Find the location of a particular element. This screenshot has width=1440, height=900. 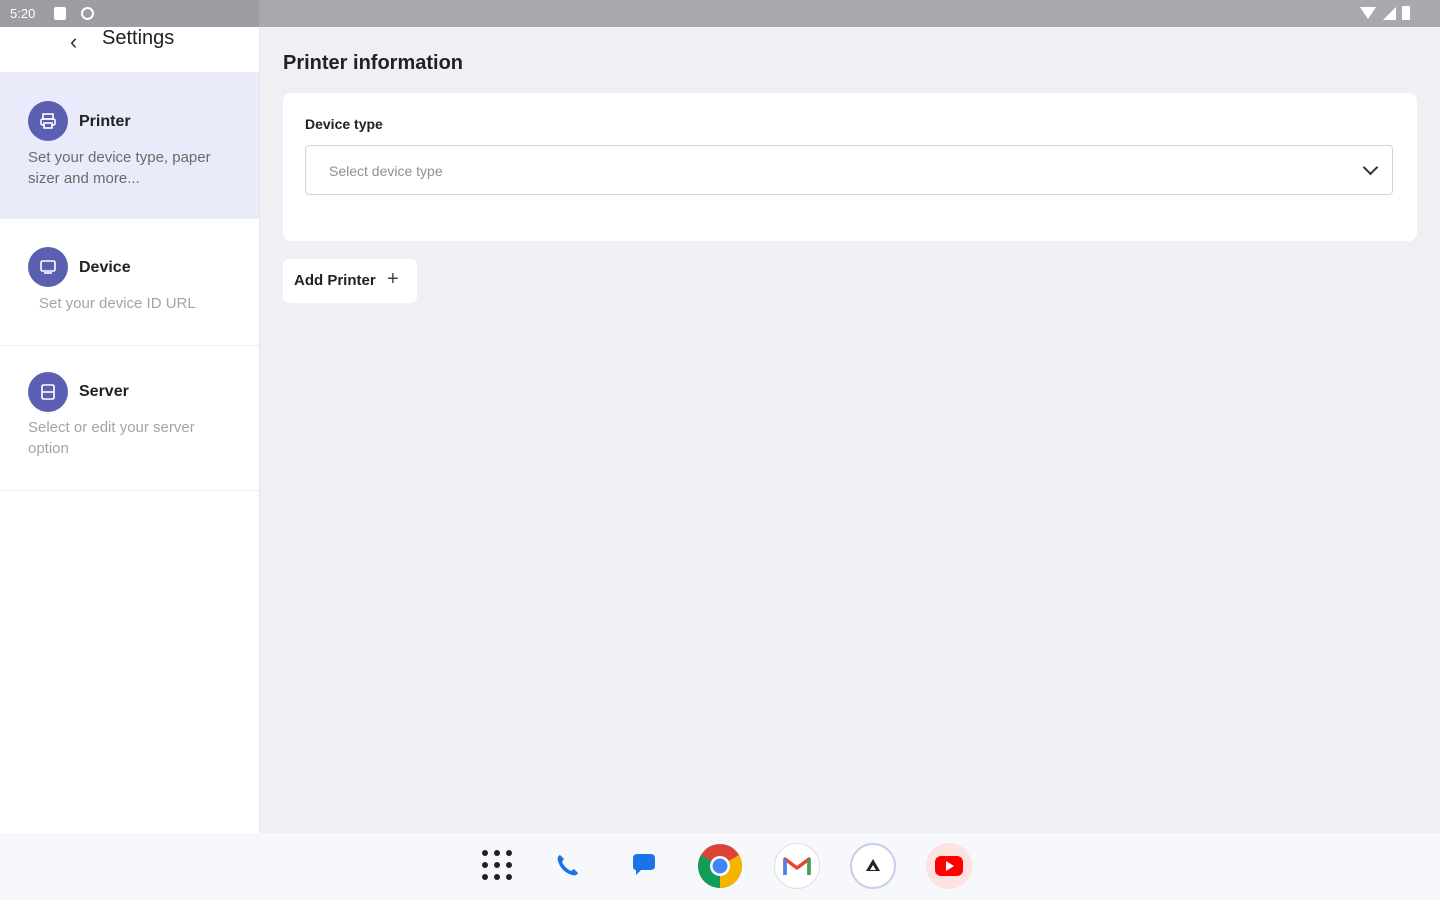

chevron-down-icon is located at coordinates (1370, 167).